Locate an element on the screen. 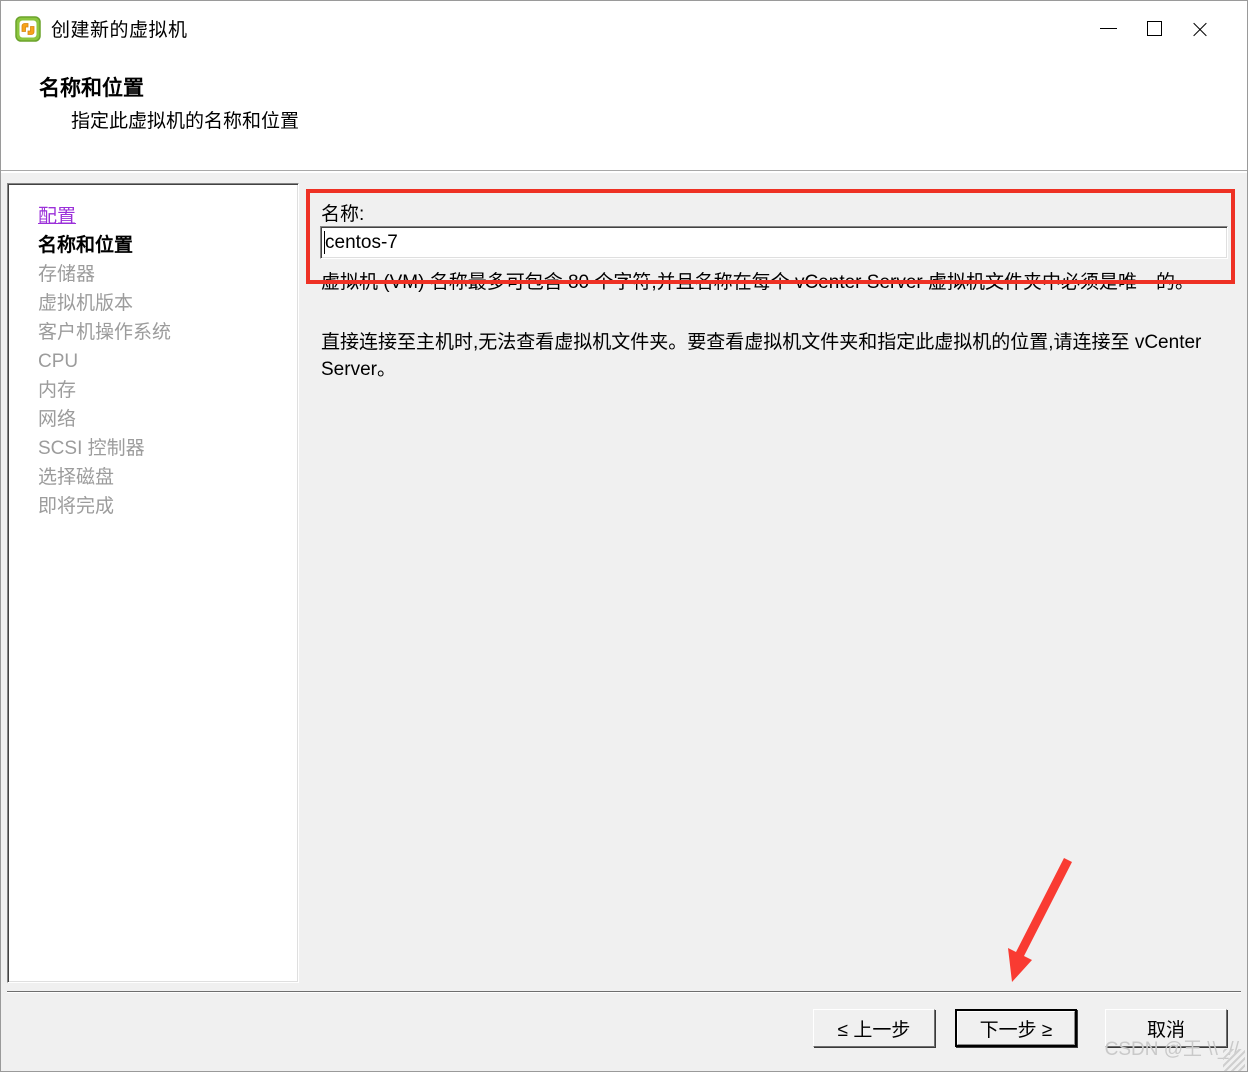 The height and width of the screenshot is (1072, 1248). footer-divider is located at coordinates (624, 992).